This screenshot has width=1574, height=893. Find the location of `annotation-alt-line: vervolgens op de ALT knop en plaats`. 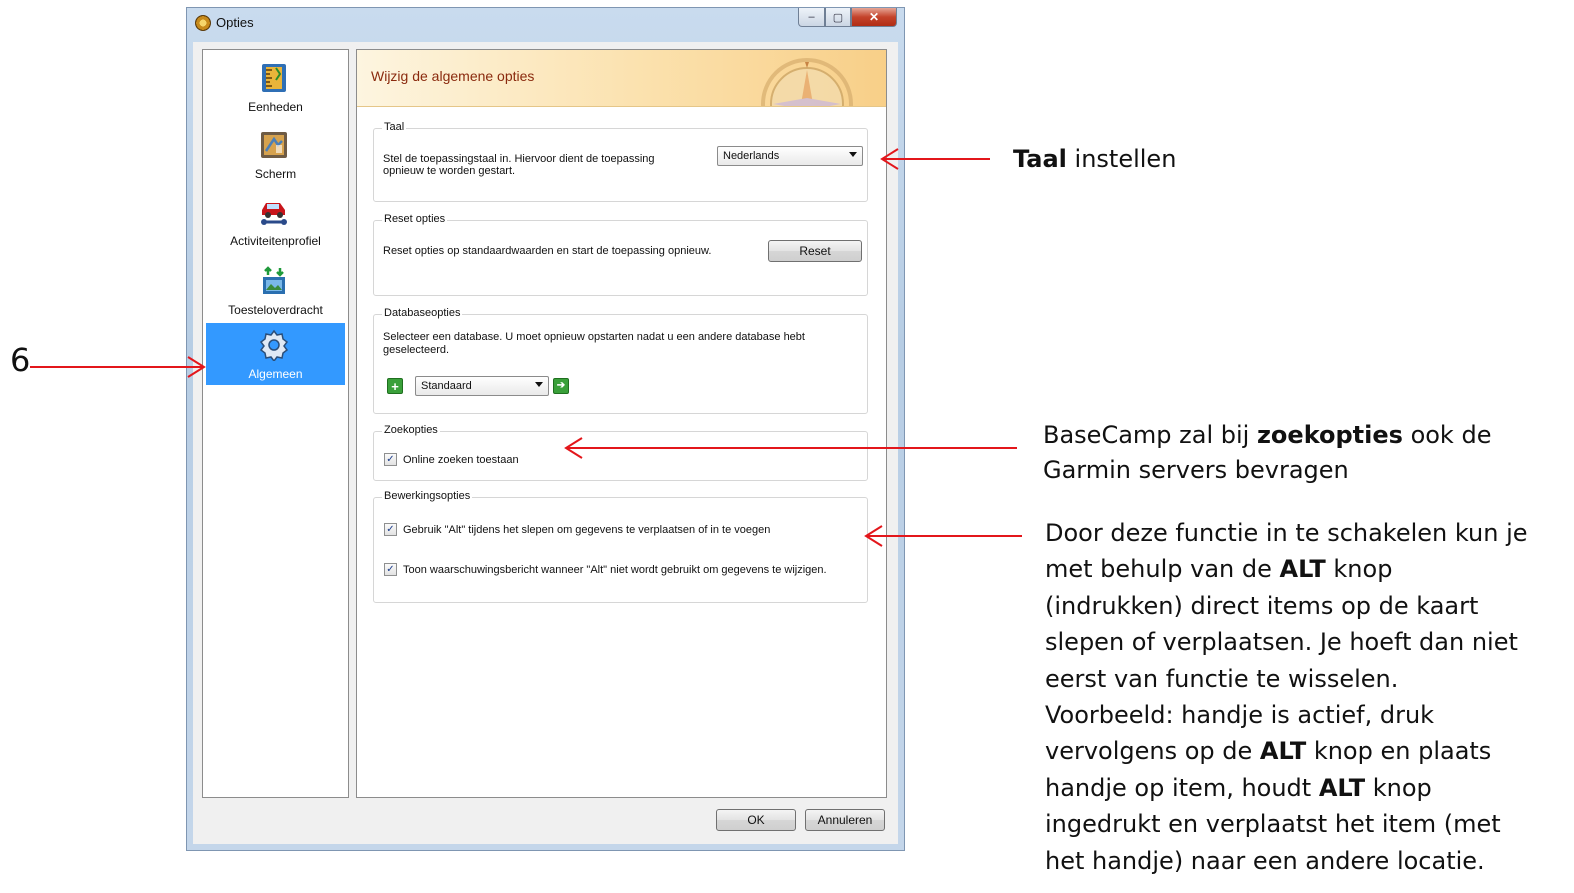

annotation-alt-line: vervolgens op de ALT knop en plaats is located at coordinates (1309, 751).